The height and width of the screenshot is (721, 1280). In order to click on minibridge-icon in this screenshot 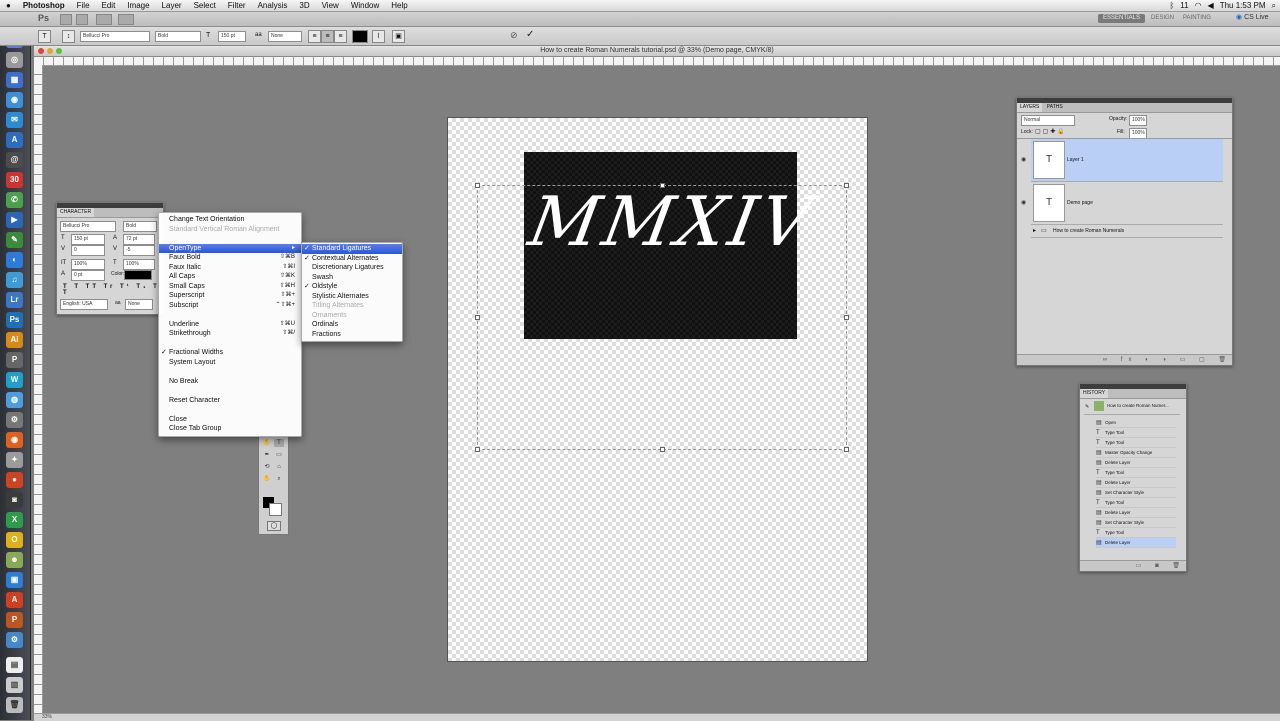, I will do `click(82, 19)`.